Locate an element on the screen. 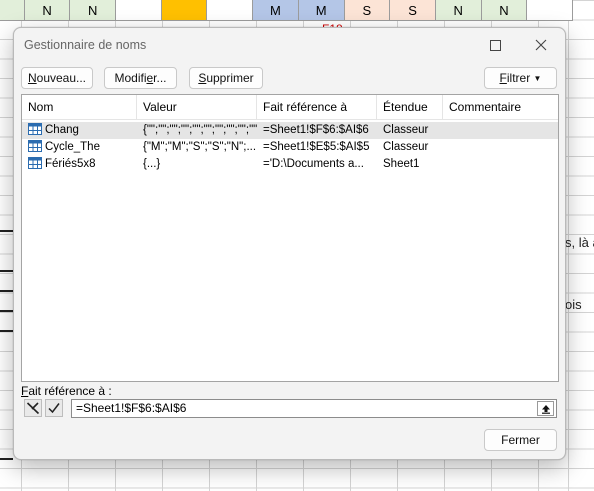 The width and height of the screenshot is (594, 491). refers-to-label: Fait référence à : is located at coordinates (66, 391).